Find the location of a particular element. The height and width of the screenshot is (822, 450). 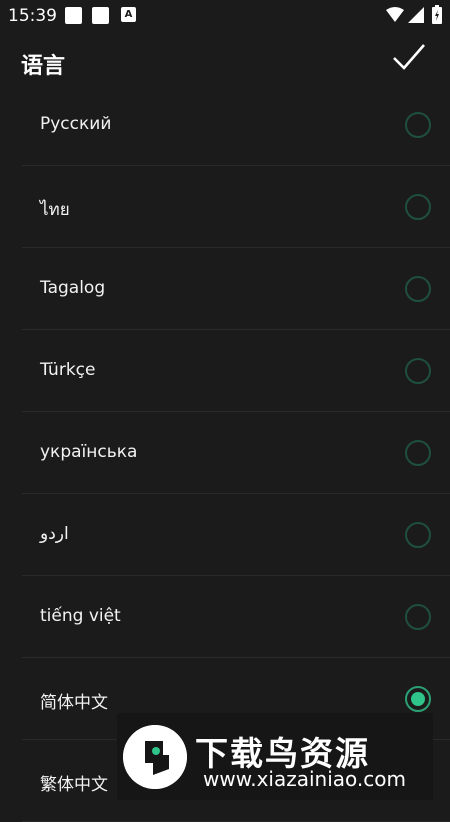

app-bar: 语言 is located at coordinates (225, 60).